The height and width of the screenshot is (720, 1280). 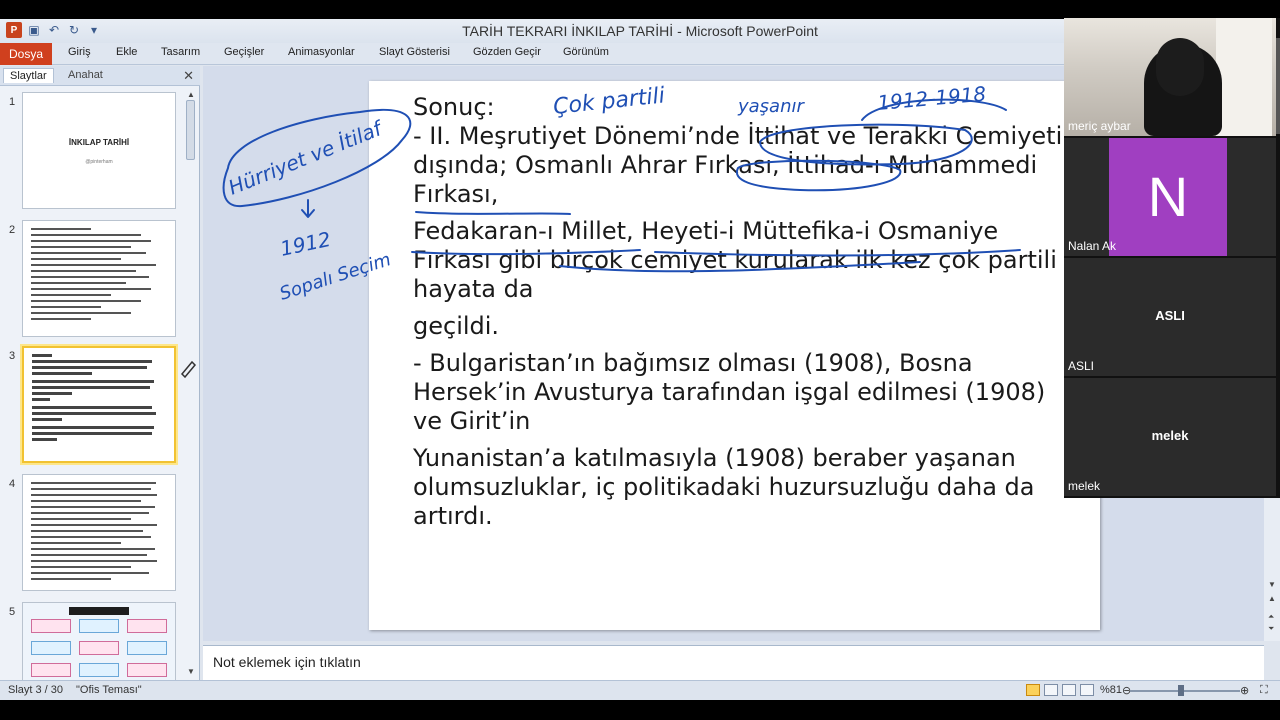 I want to click on slide-show-icon, so click(x=1087, y=690).